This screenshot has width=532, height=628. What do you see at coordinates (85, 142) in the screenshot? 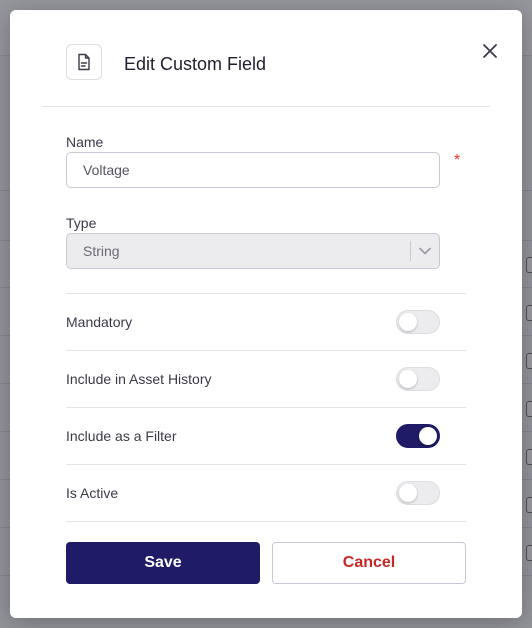
I see `name-label: Name` at bounding box center [85, 142].